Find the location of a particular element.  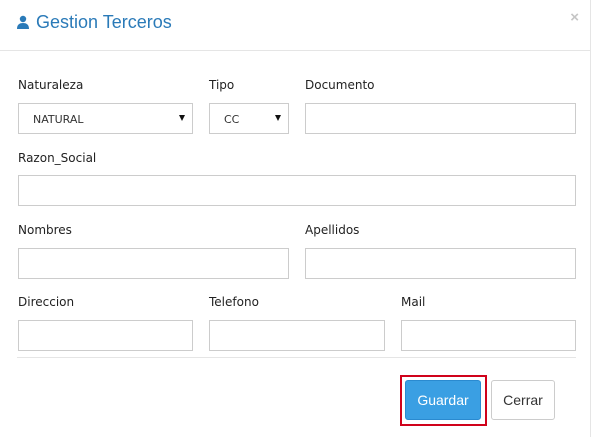

tipo-selected: CC is located at coordinates (232, 119).